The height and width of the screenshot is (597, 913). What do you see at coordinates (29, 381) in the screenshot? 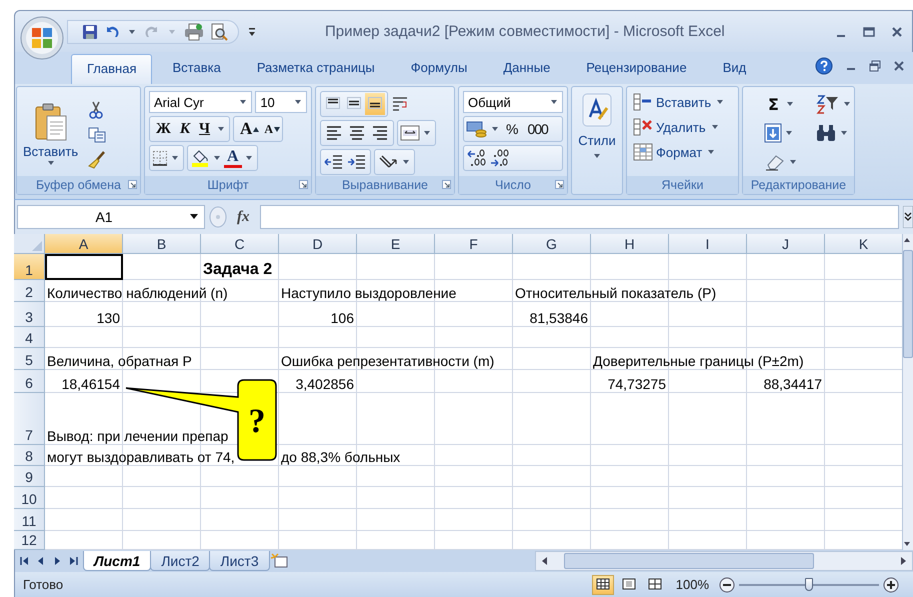
I see `row-header: 6` at bounding box center [29, 381].